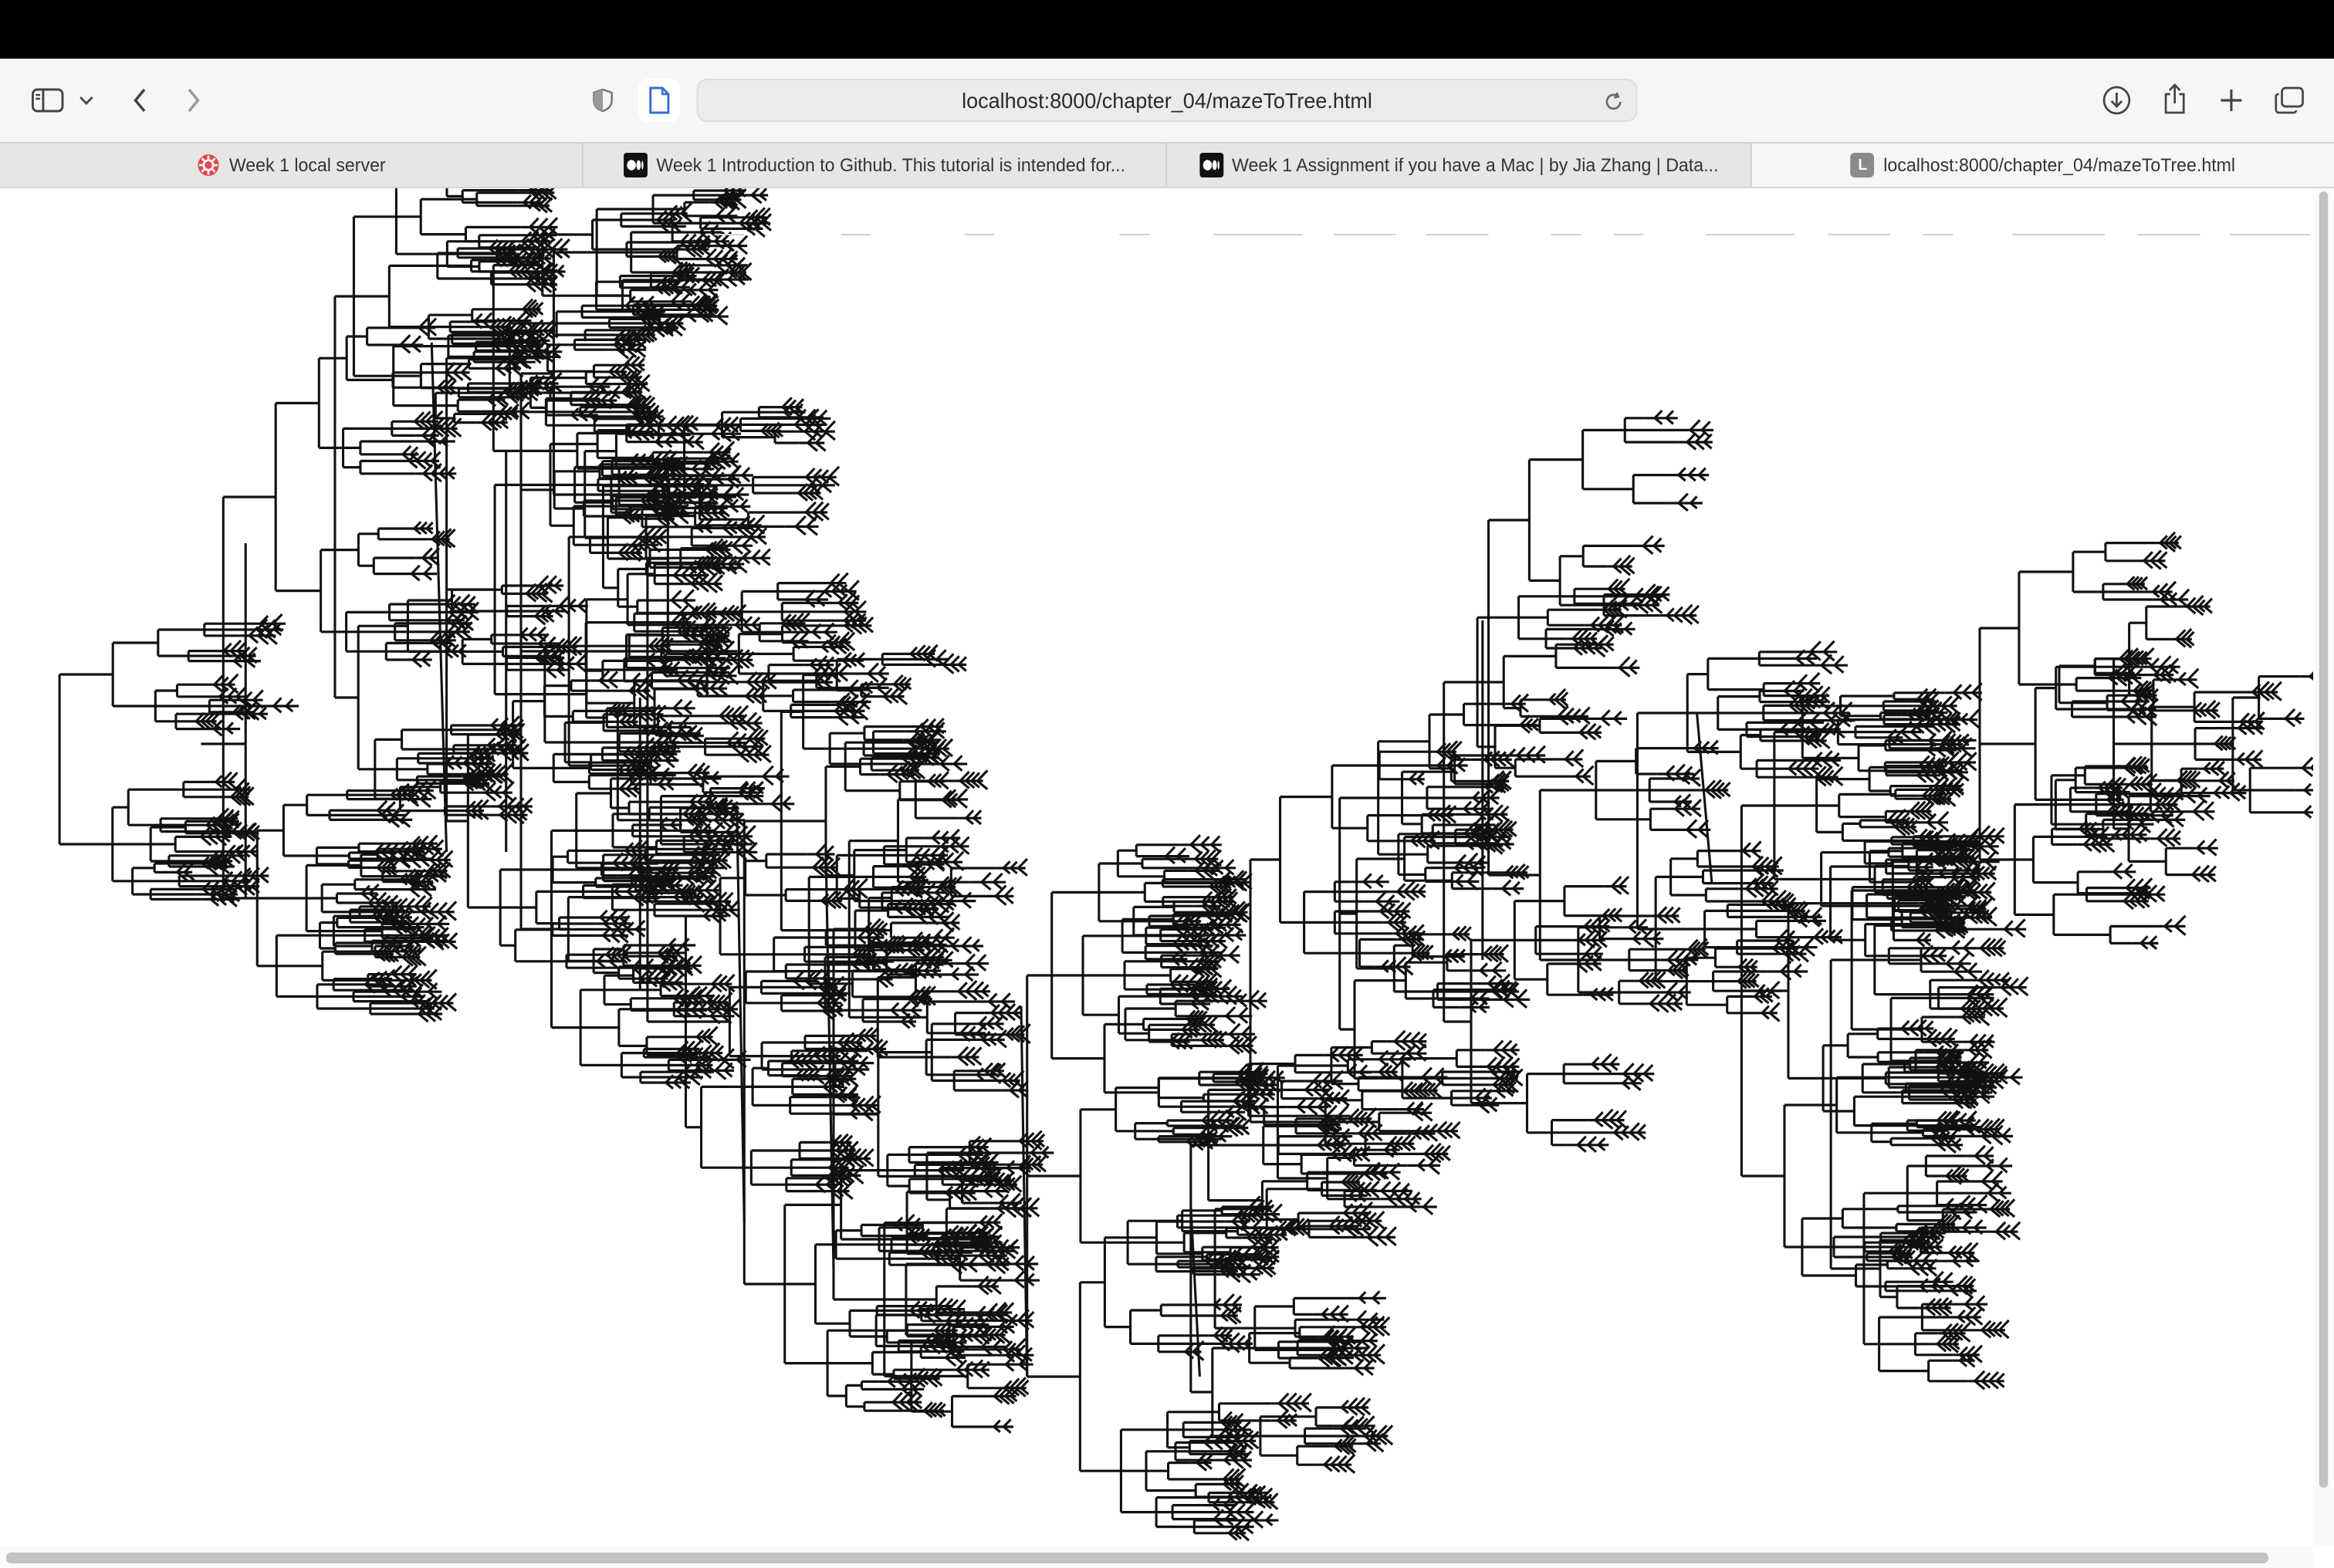 The image size is (2334, 1568). Describe the element at coordinates (1613, 102) in the screenshot. I see `reload-icon` at that location.